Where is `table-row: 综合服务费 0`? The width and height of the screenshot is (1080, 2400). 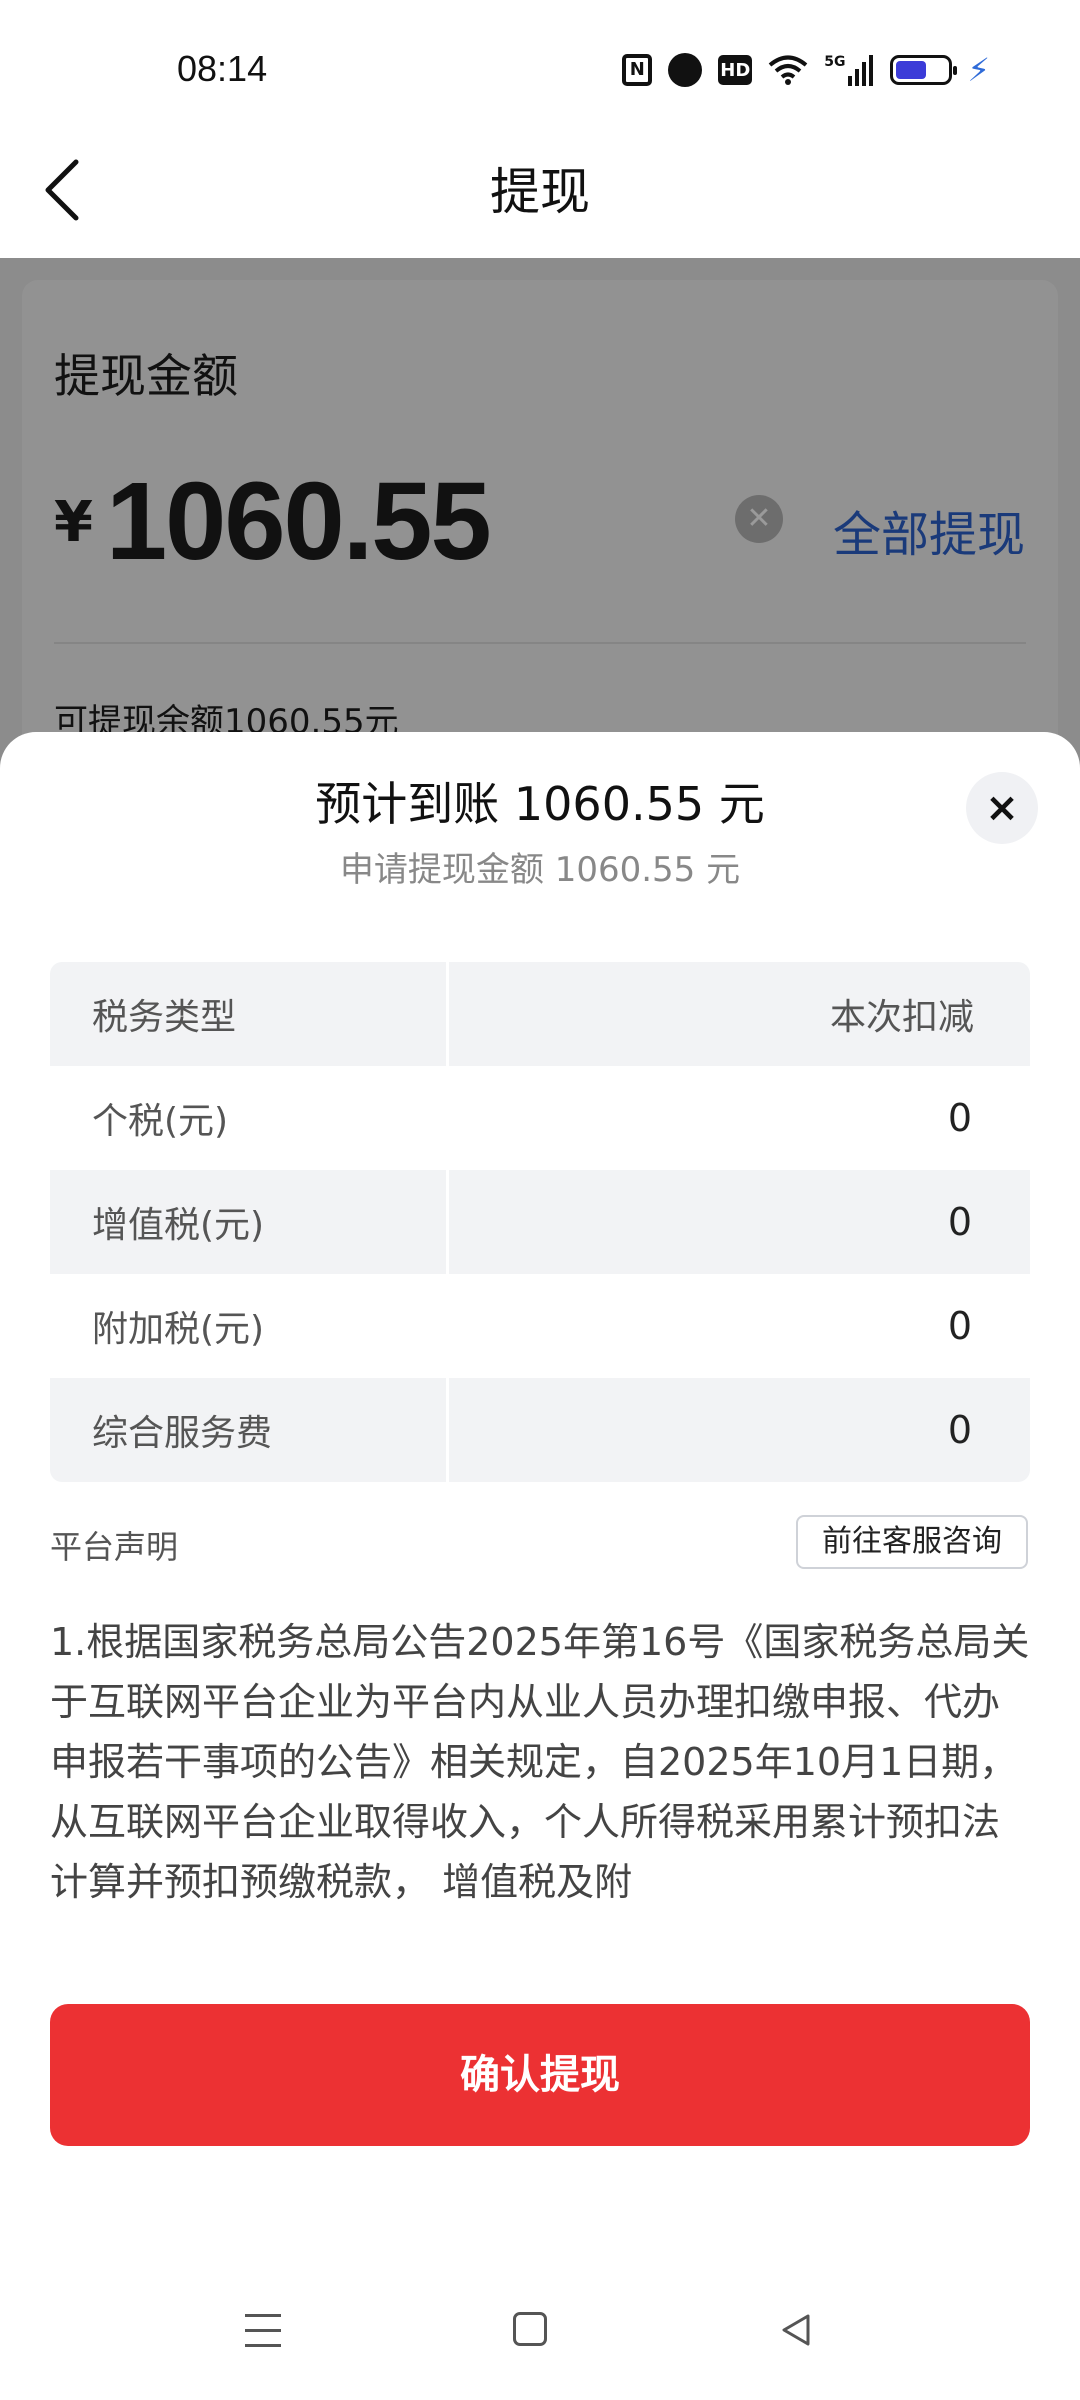
table-row: 综合服务费 0 is located at coordinates (540, 1430).